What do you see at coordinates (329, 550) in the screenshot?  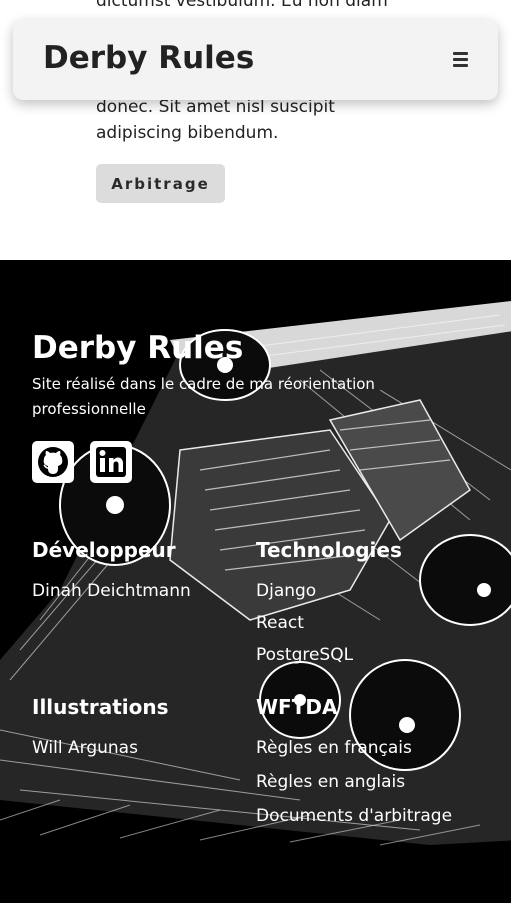 I see `technologies-heading: Technologies` at bounding box center [329, 550].